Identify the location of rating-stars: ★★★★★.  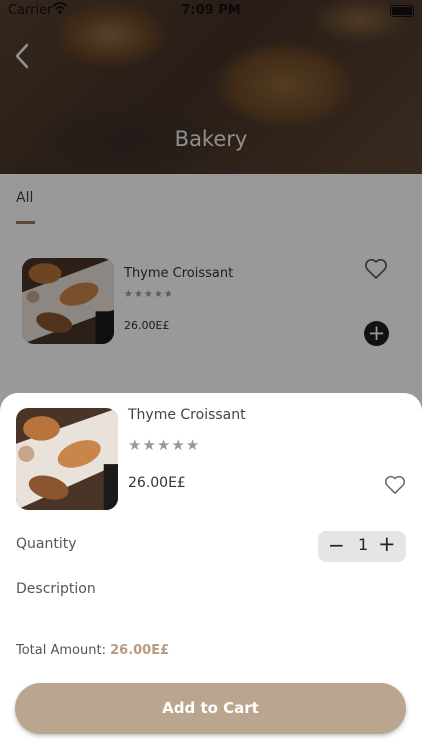
(164, 445).